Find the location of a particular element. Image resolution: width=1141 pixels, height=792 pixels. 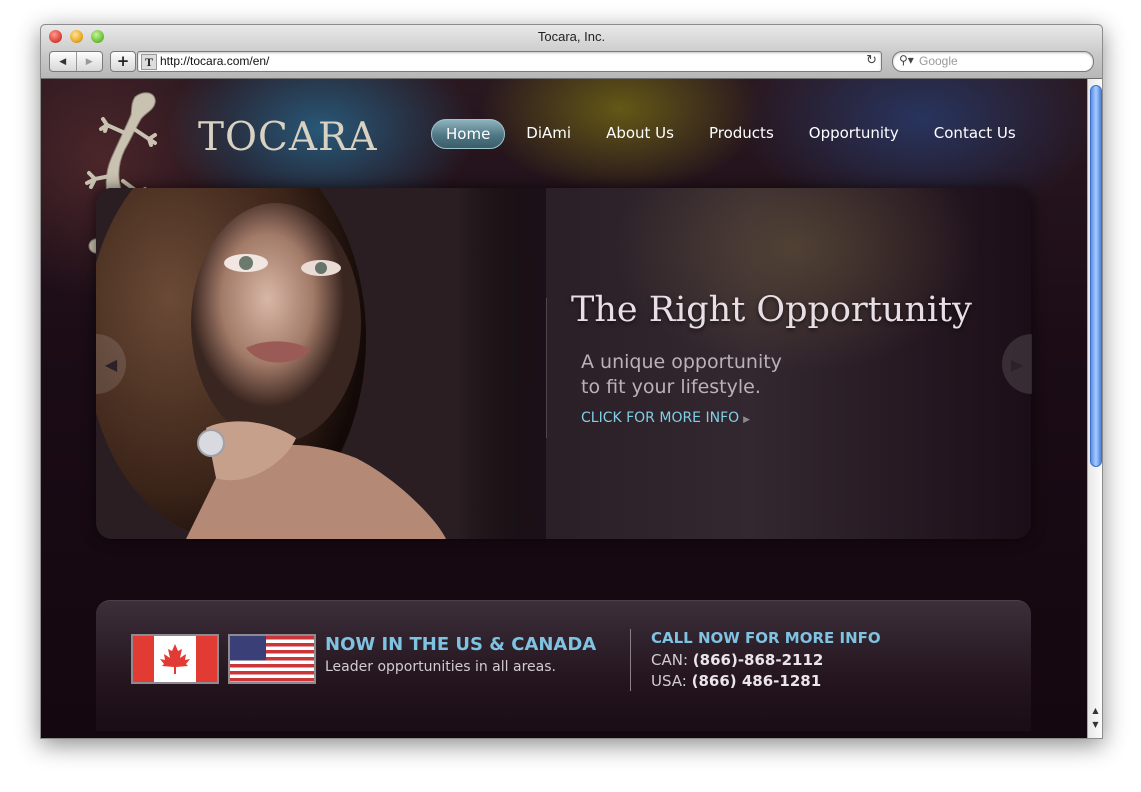

logo-wordmark: TOCARA is located at coordinates (288, 137).